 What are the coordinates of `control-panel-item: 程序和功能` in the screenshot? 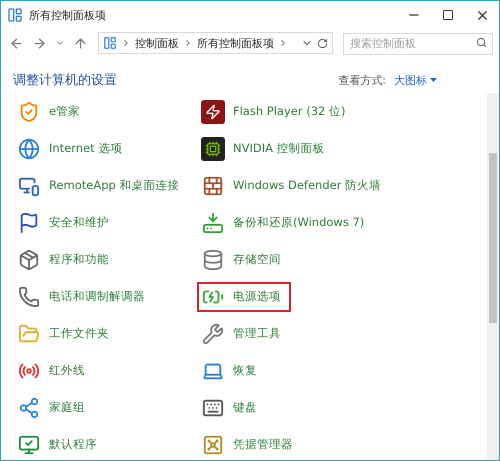 It's located at (66, 259).